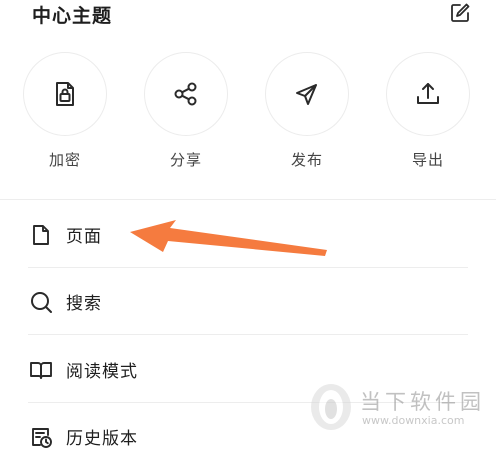  I want to click on menu-item-label: 搜索, so click(84, 304).